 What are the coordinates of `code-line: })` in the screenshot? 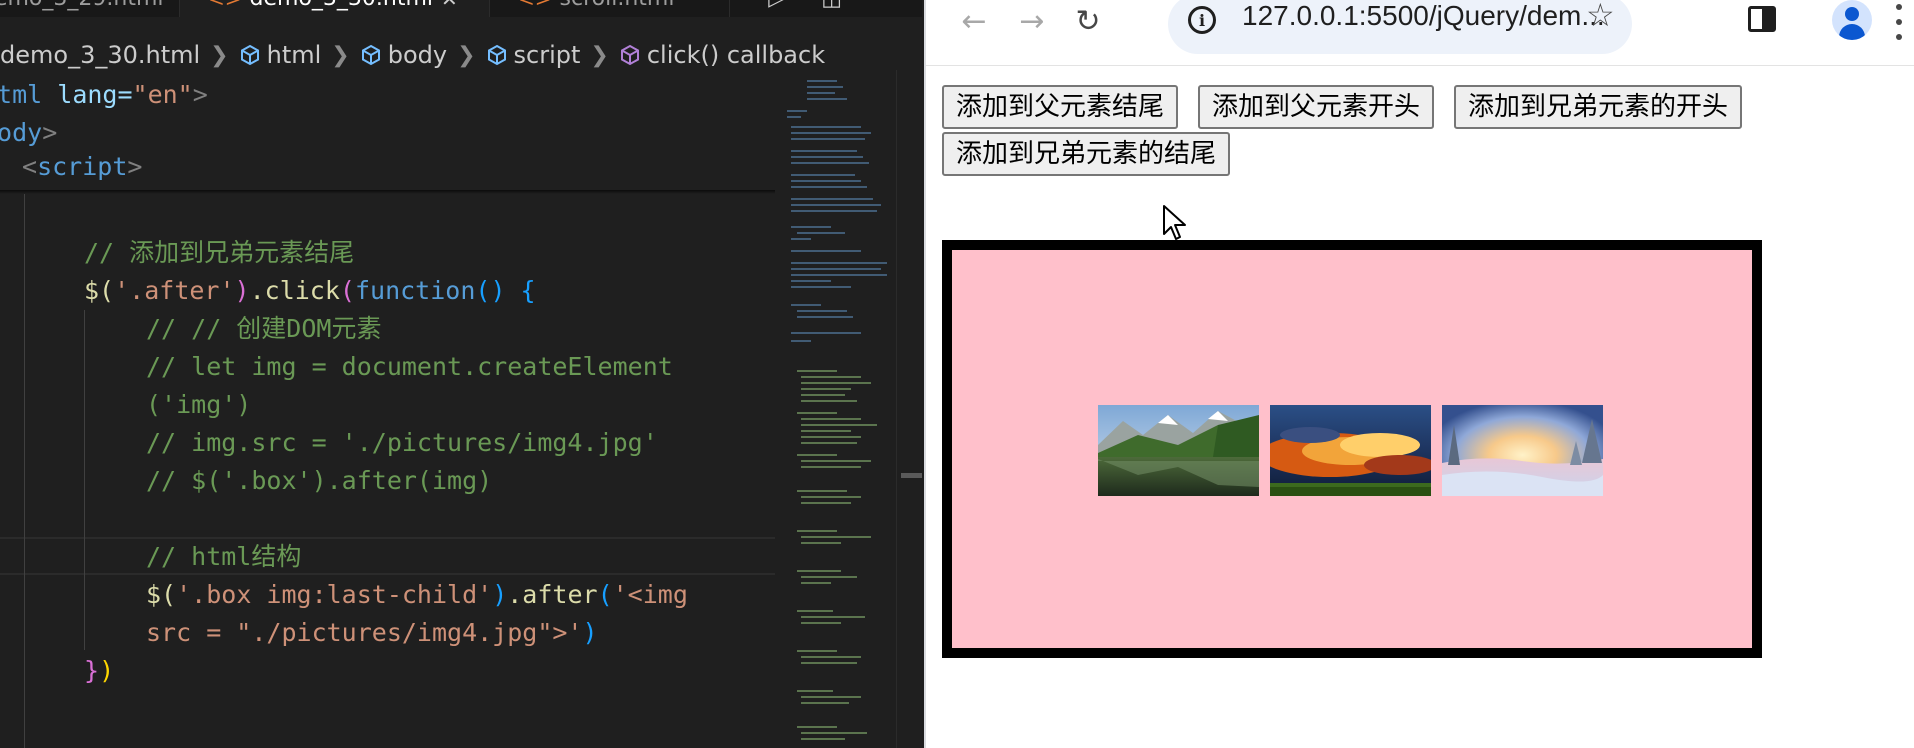 It's located at (99, 670).